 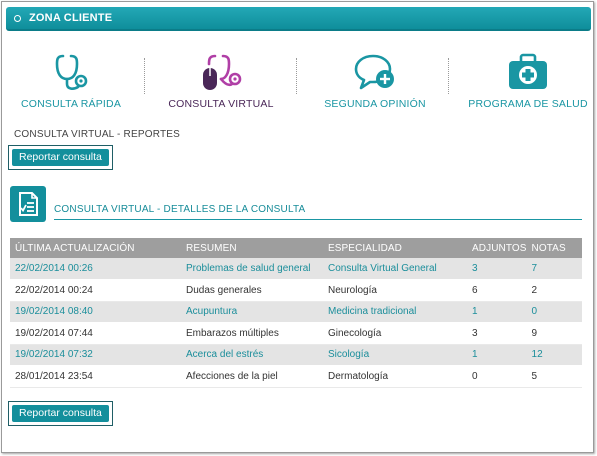 I want to click on medical-kit-icon, so click(x=528, y=71).